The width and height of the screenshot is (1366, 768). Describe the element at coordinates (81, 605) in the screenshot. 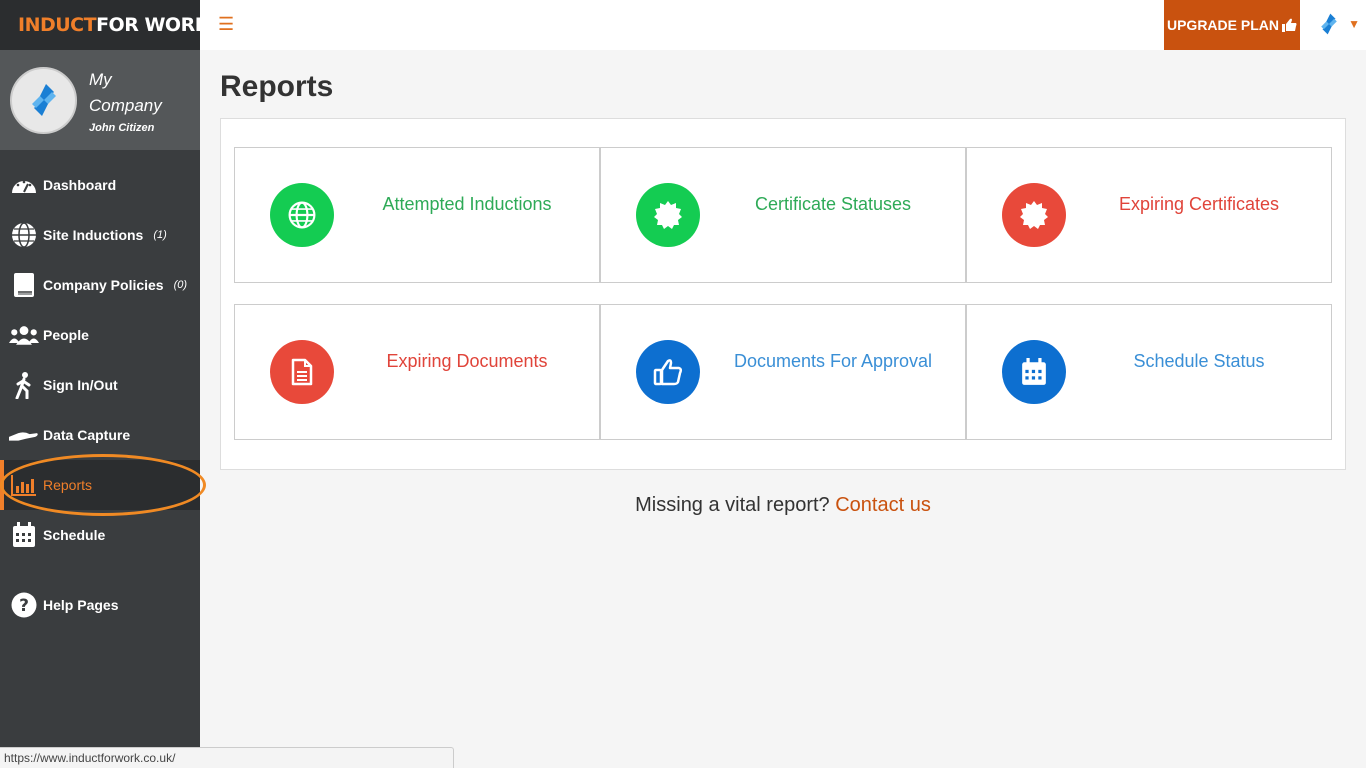

I see `sidebar-item-label: Help Pages` at that location.